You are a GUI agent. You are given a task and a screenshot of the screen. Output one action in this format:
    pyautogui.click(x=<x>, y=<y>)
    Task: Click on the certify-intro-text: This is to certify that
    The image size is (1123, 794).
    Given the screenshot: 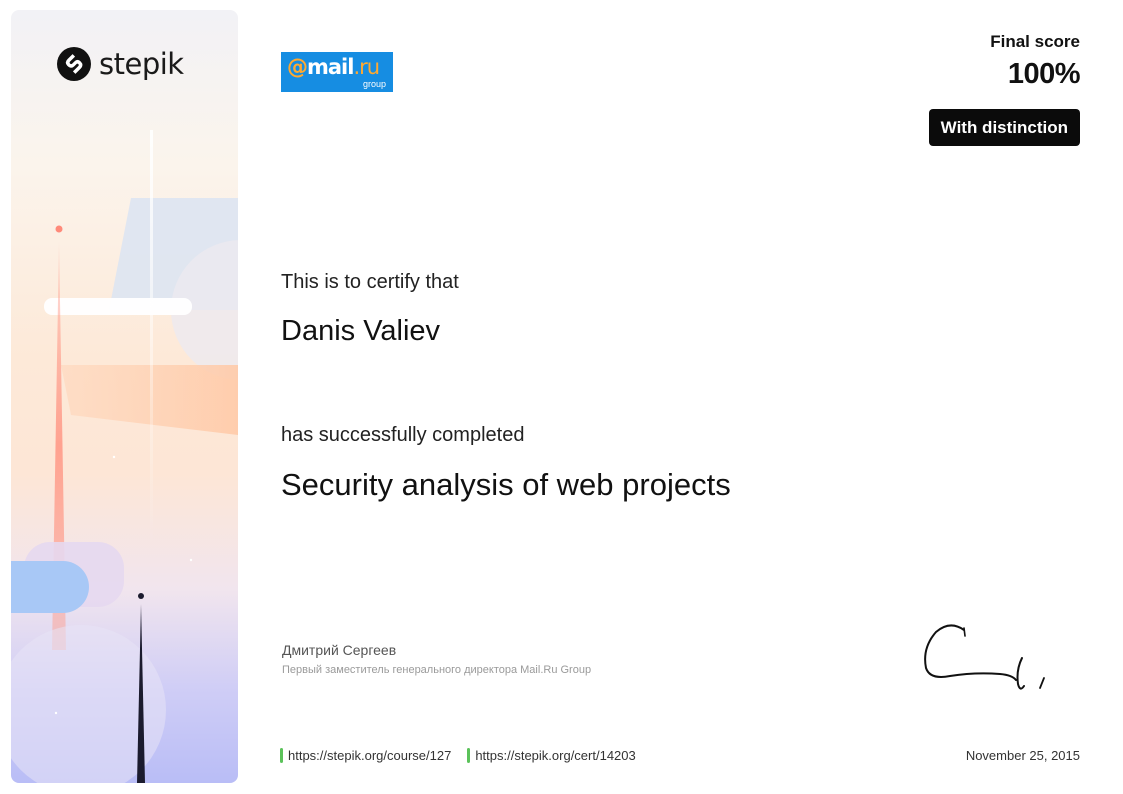 What is the action you would take?
    pyautogui.click(x=370, y=282)
    